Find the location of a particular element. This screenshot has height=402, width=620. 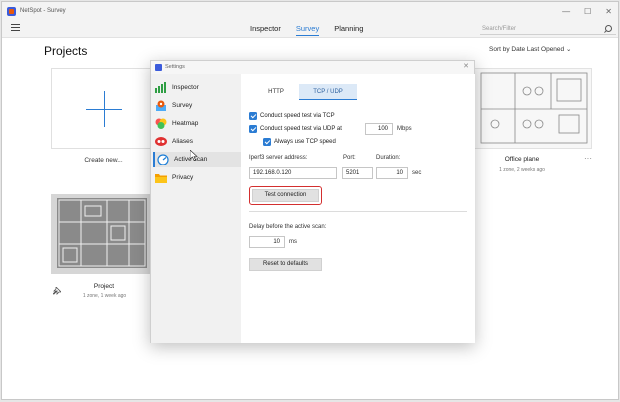

sidebar-item-label: Heatmap is located at coordinates (185, 123).